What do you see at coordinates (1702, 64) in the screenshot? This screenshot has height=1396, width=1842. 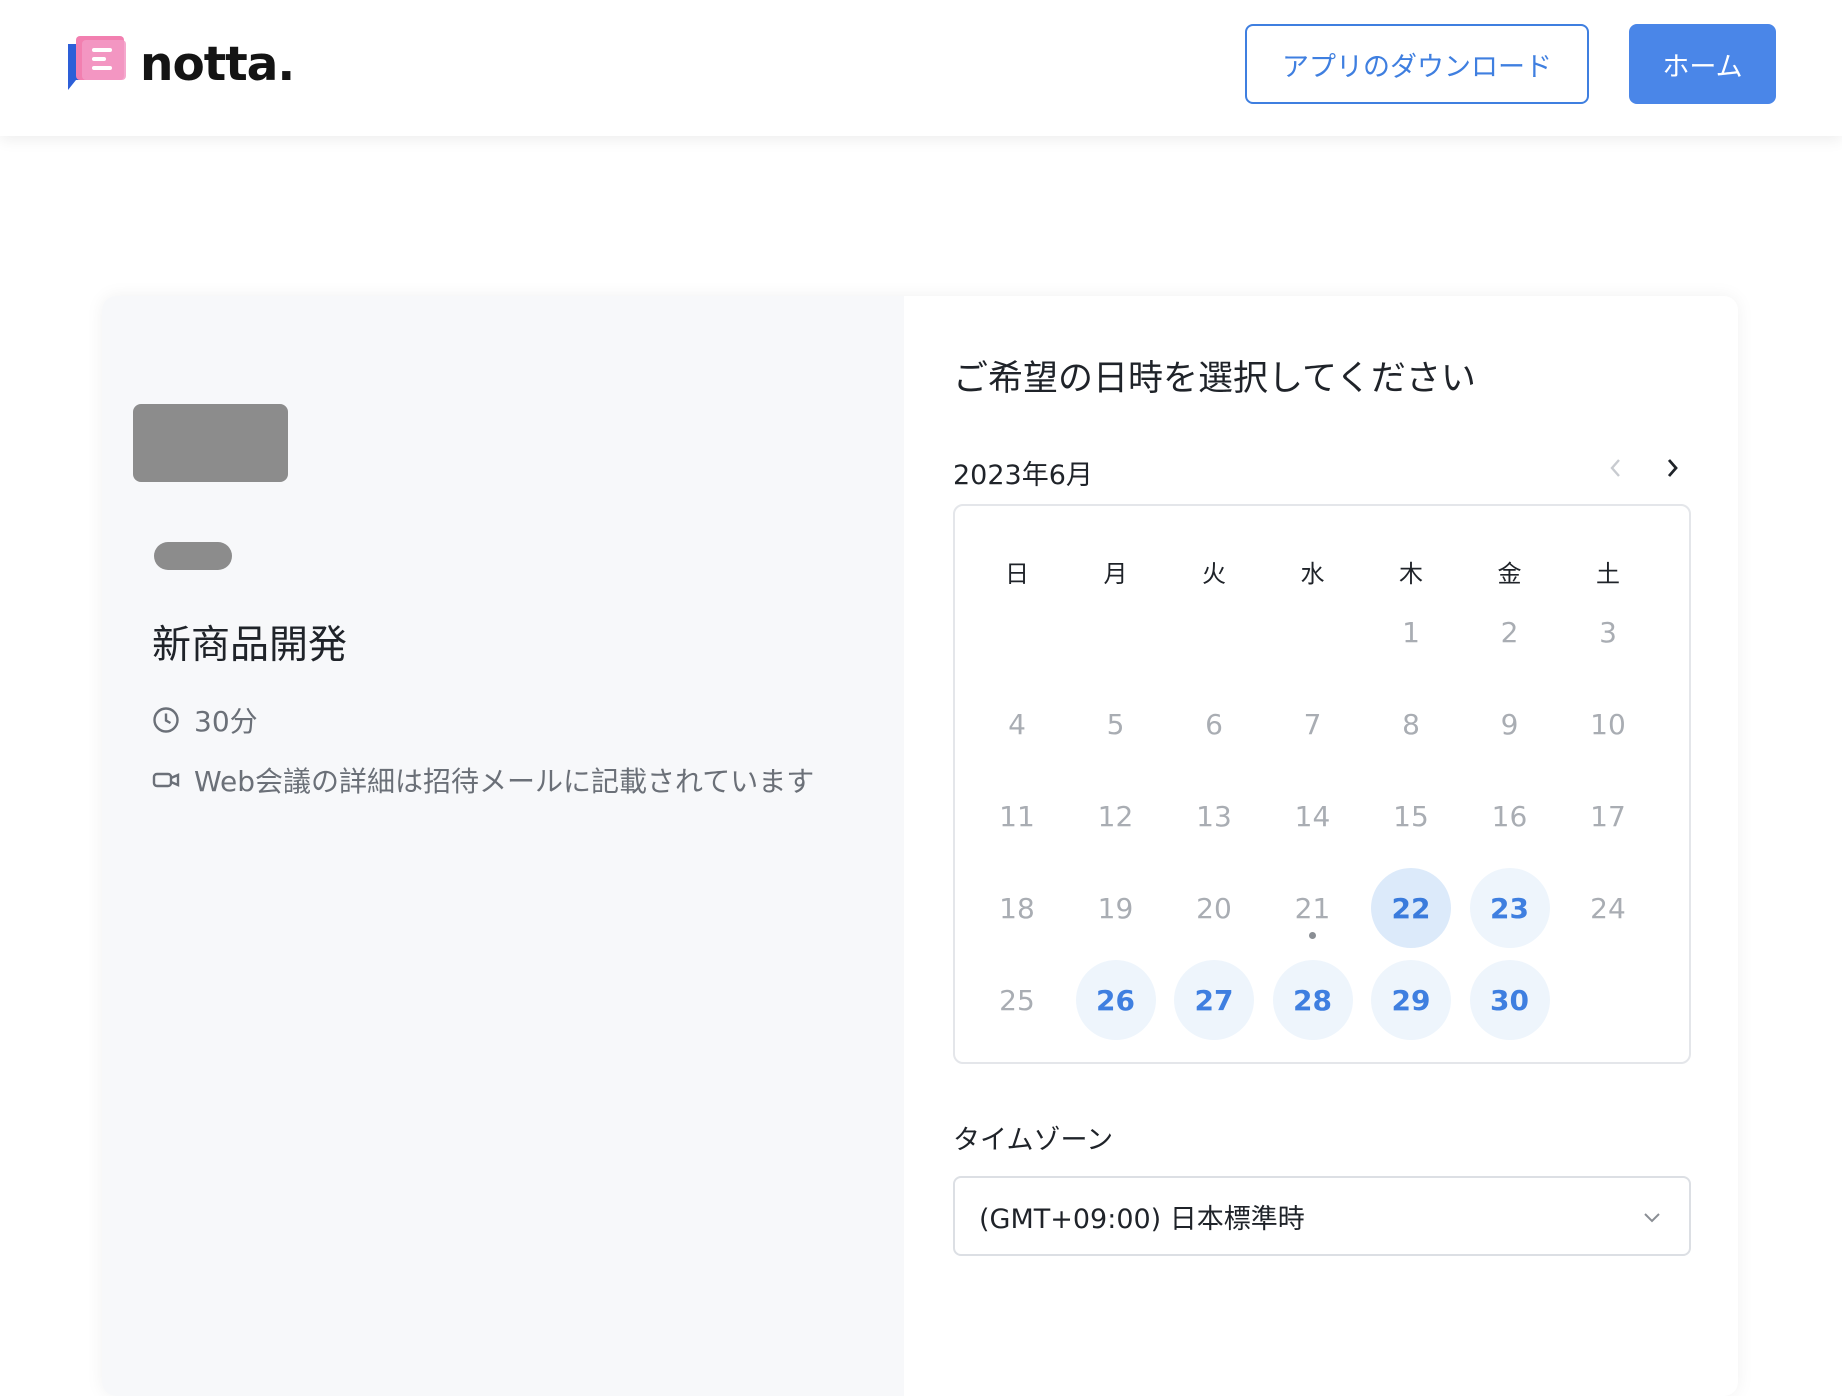 I see `home-button: ホーム` at bounding box center [1702, 64].